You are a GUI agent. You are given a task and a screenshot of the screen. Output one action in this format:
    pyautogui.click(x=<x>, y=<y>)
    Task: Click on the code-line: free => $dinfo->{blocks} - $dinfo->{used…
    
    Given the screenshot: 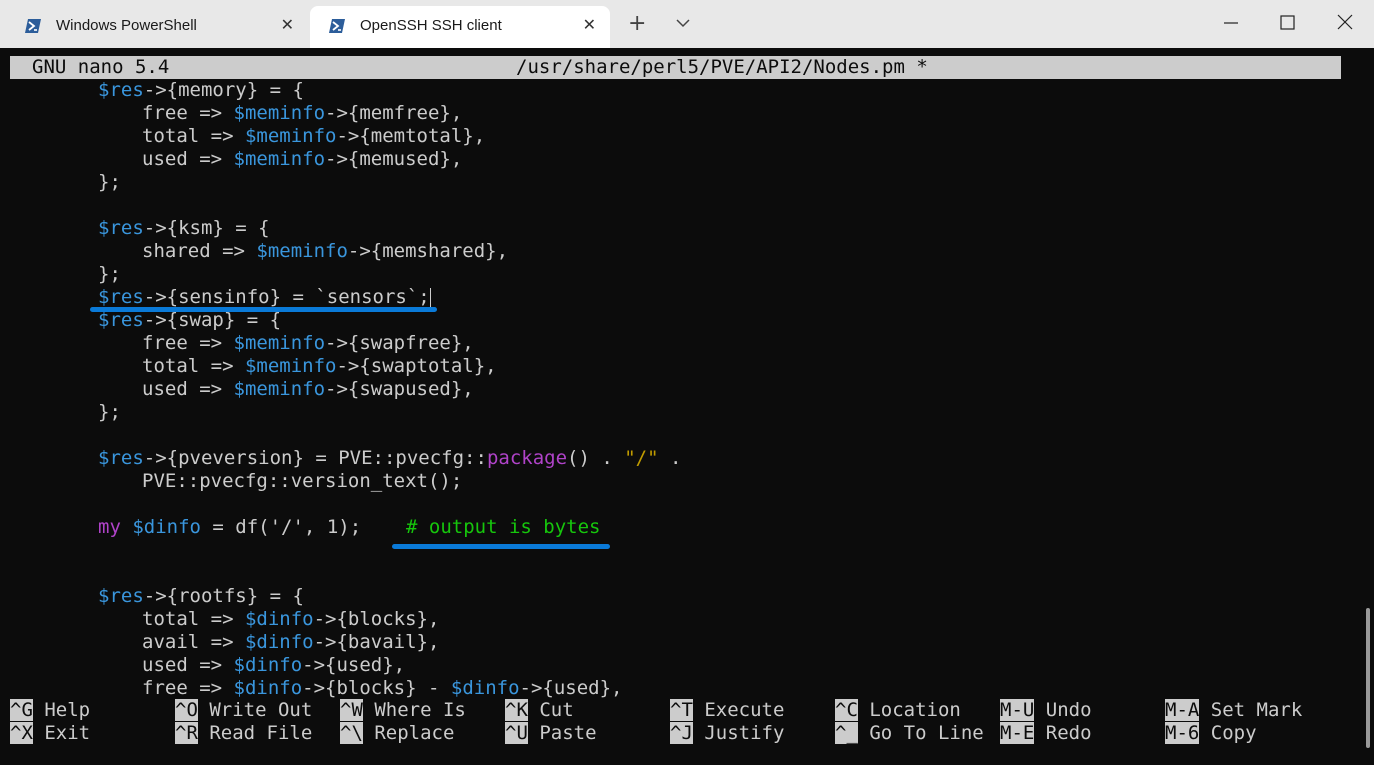 What is the action you would take?
    pyautogui.click(x=382, y=688)
    